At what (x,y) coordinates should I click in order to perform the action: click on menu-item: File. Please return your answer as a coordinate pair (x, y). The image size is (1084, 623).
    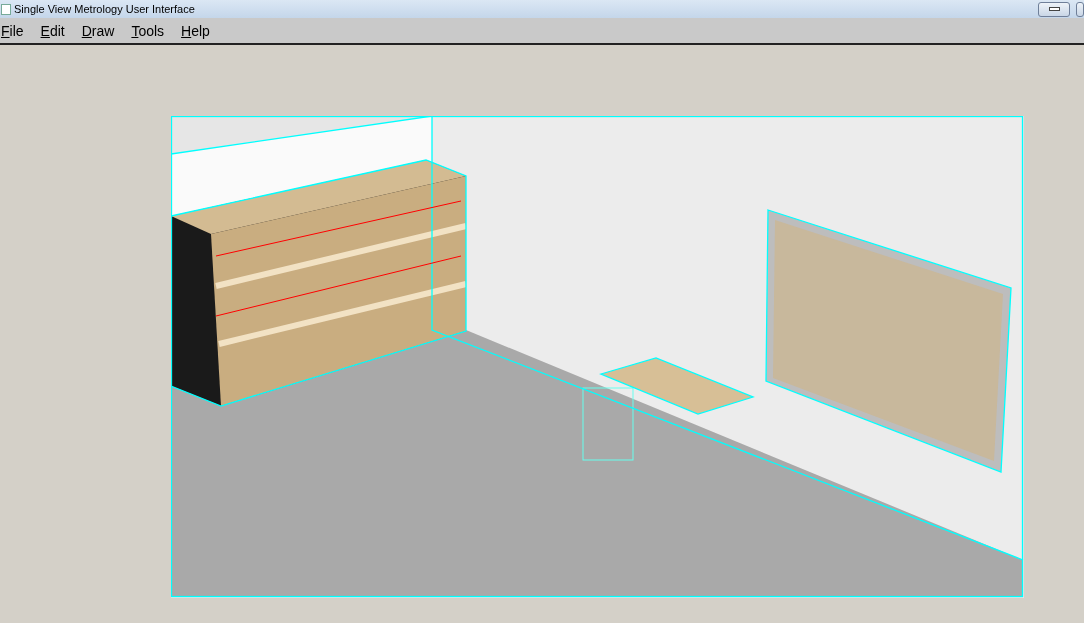
    Looking at the image, I should click on (12, 31).